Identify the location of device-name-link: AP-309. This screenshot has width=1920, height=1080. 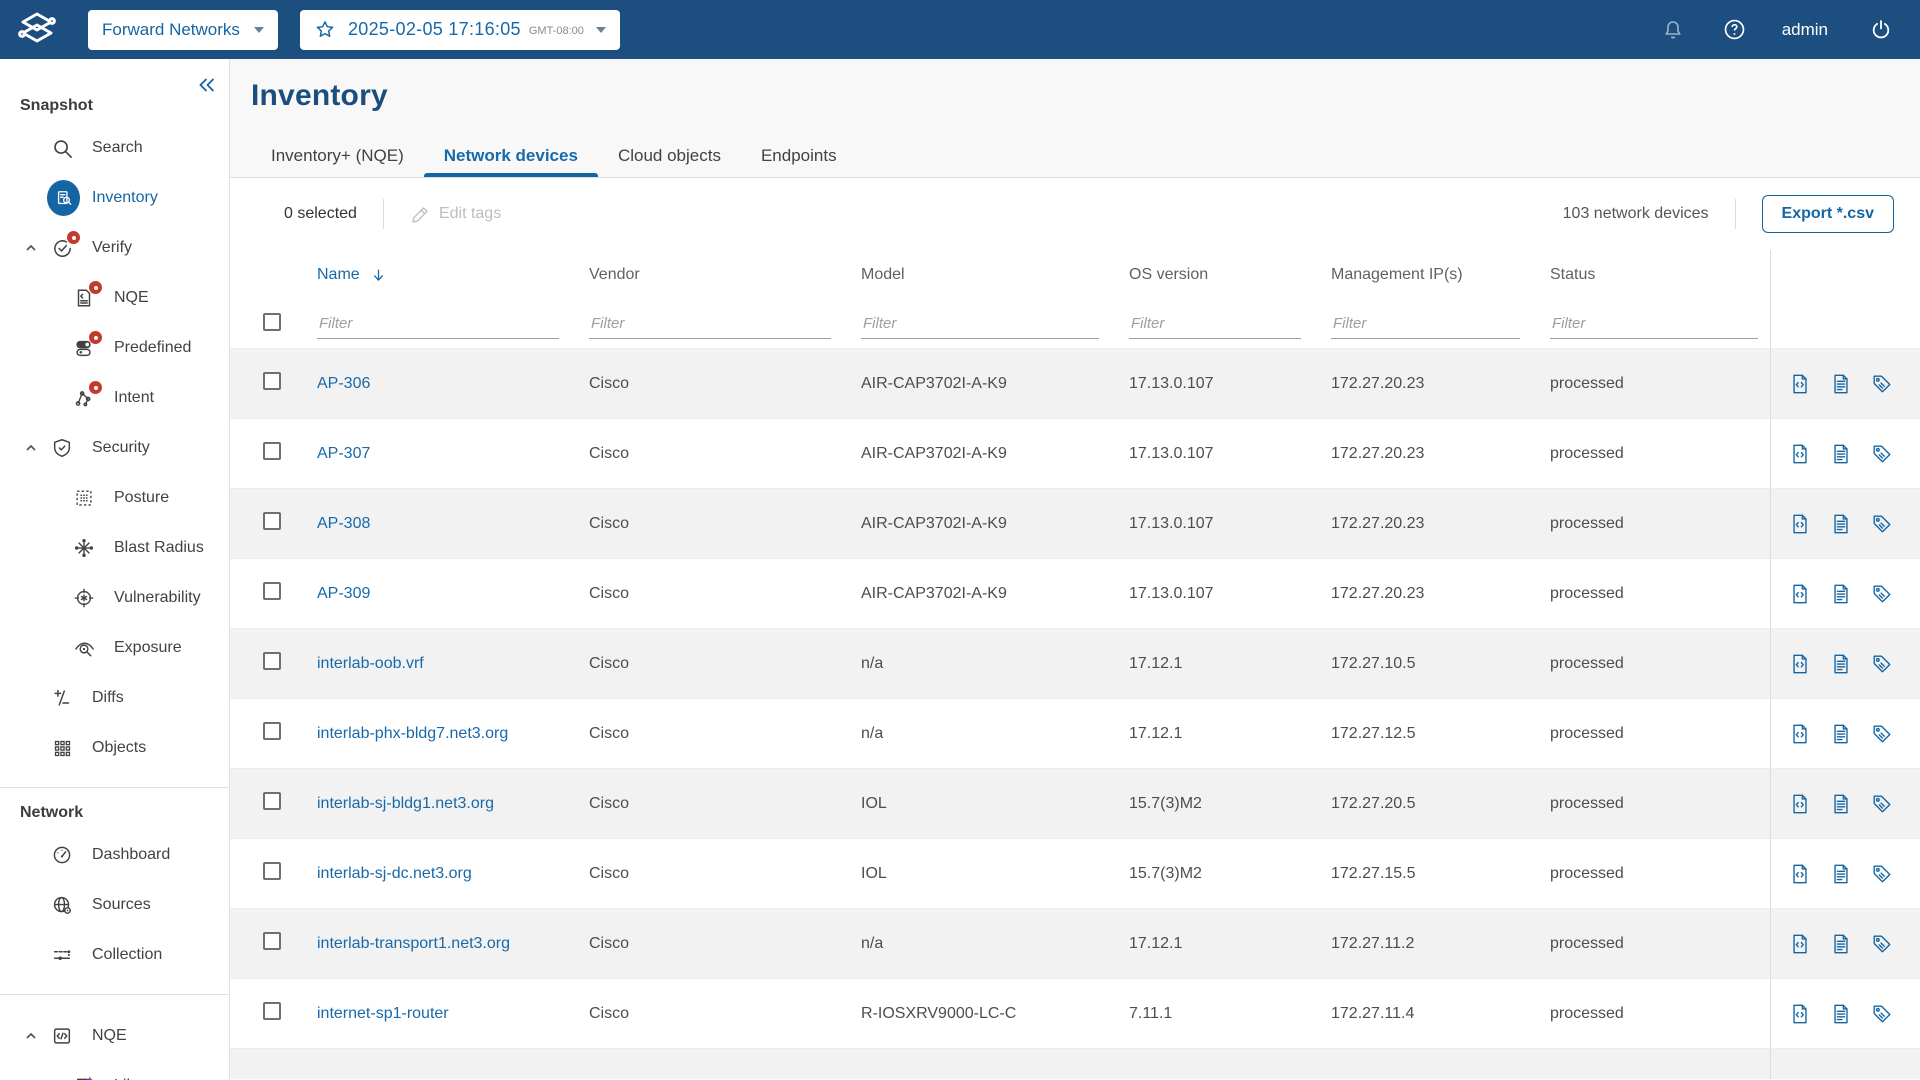
(343, 593).